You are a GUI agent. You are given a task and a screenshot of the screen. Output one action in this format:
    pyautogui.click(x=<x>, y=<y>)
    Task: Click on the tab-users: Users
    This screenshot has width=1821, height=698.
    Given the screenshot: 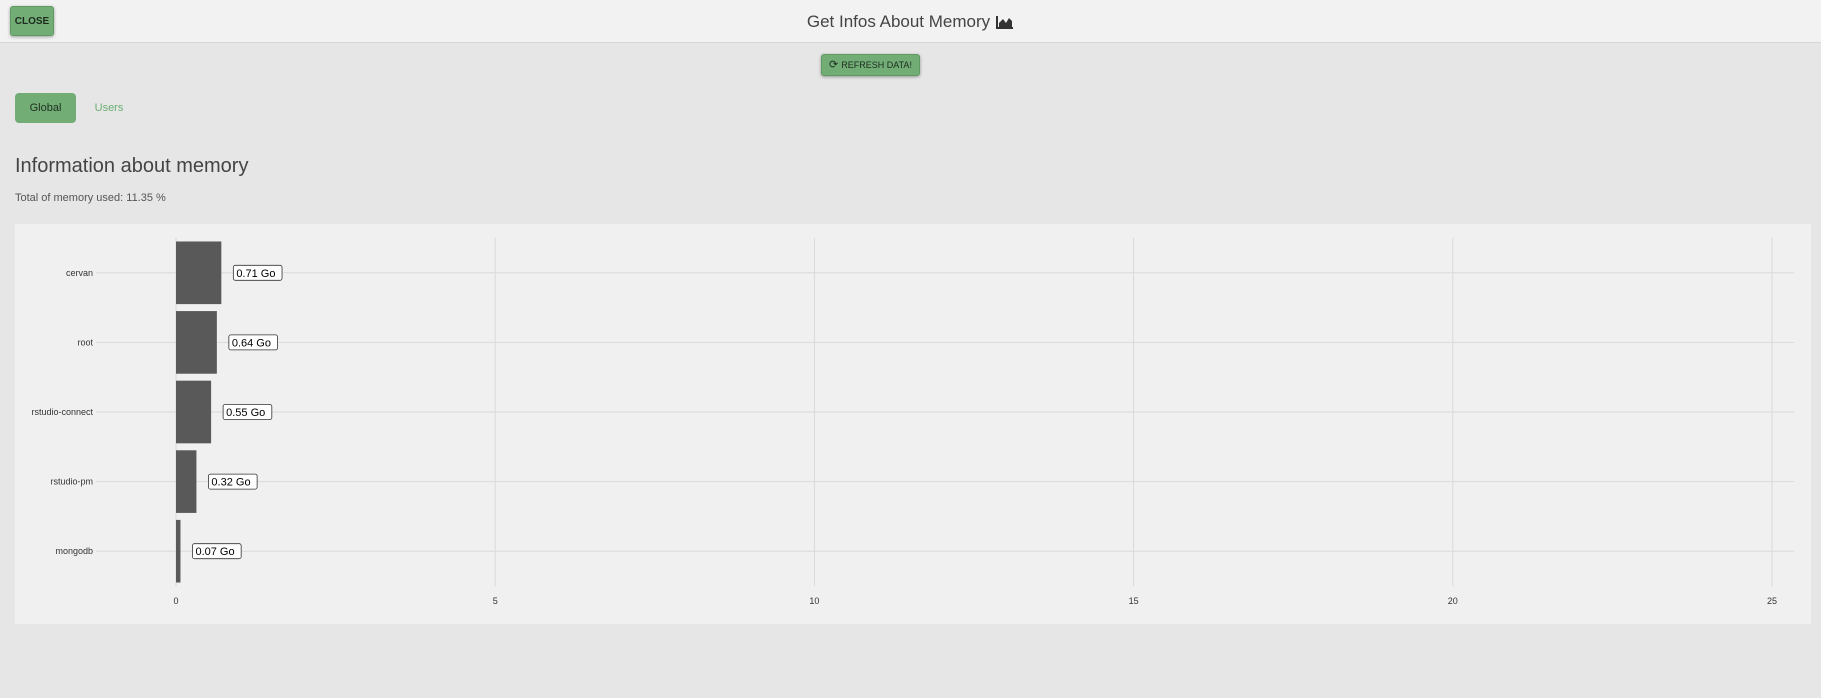 What is the action you would take?
    pyautogui.click(x=109, y=108)
    